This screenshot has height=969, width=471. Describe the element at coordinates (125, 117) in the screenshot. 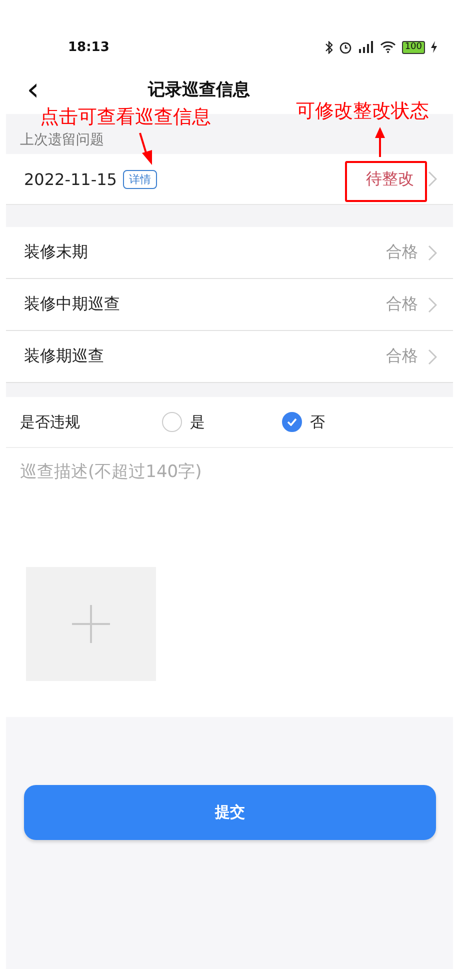

I see `annotation-text: 点击可查看巡查信息` at that location.